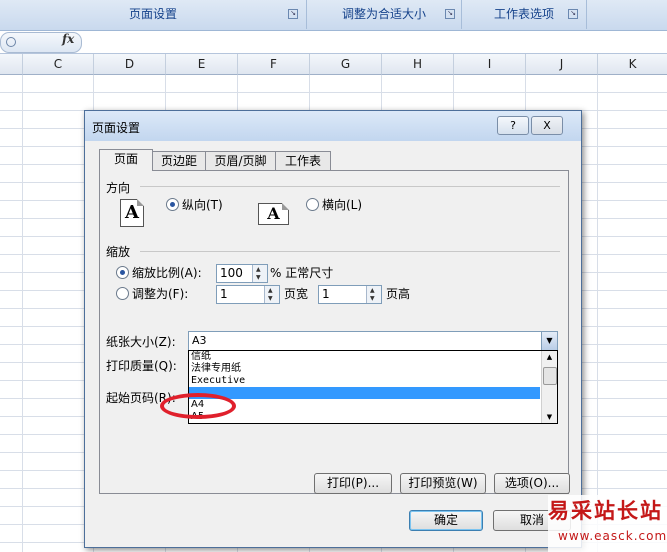  Describe the element at coordinates (116, 128) in the screenshot. I see `dialog-title: 页面设置` at that location.